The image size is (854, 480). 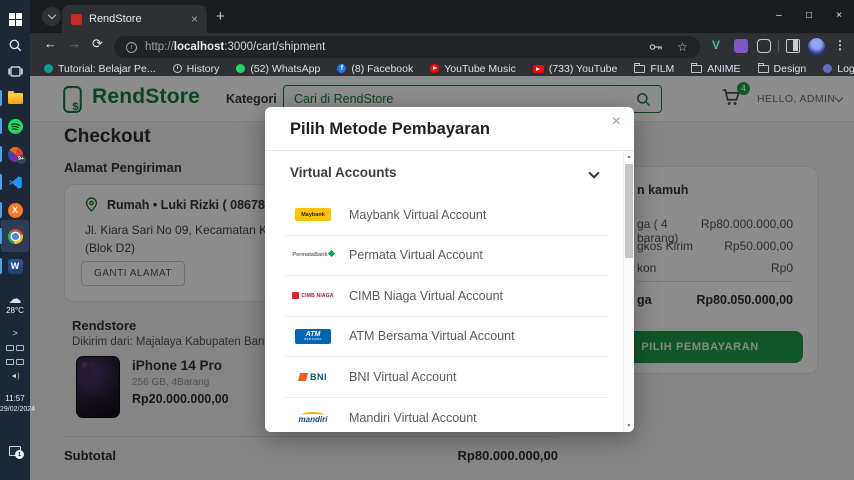 I want to click on notification-center-button: 1, so click(x=15, y=451).